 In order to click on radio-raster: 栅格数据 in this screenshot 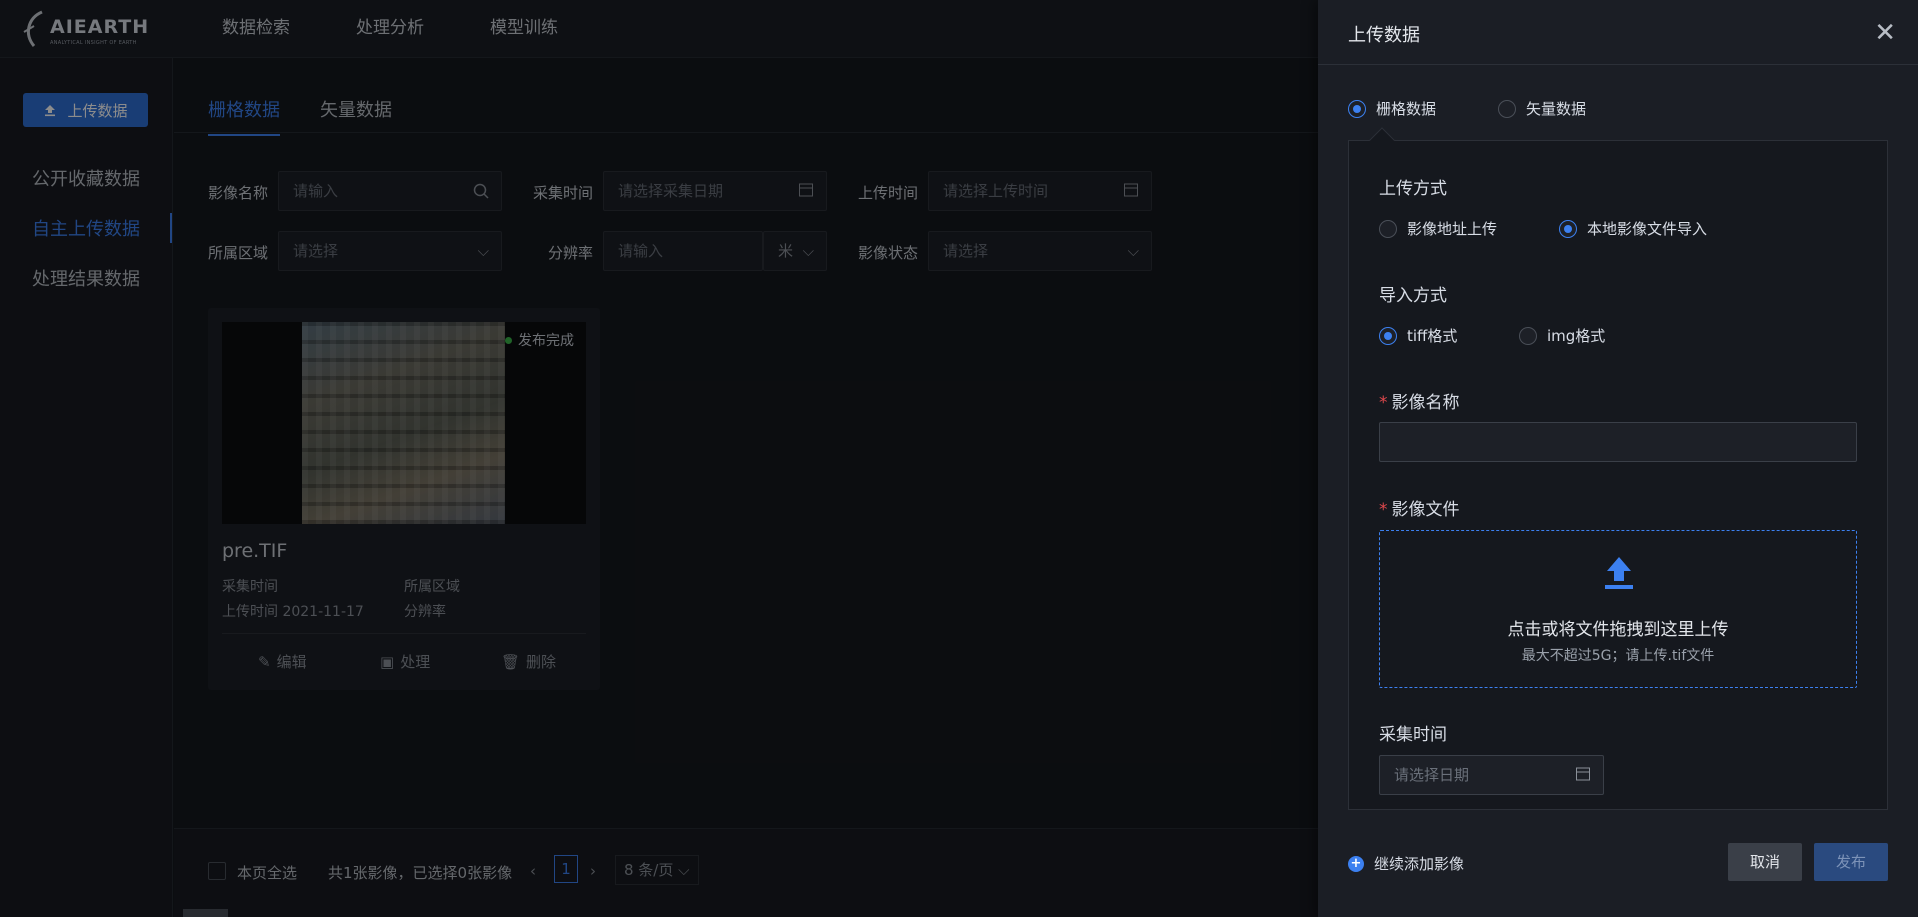, I will do `click(1392, 108)`.